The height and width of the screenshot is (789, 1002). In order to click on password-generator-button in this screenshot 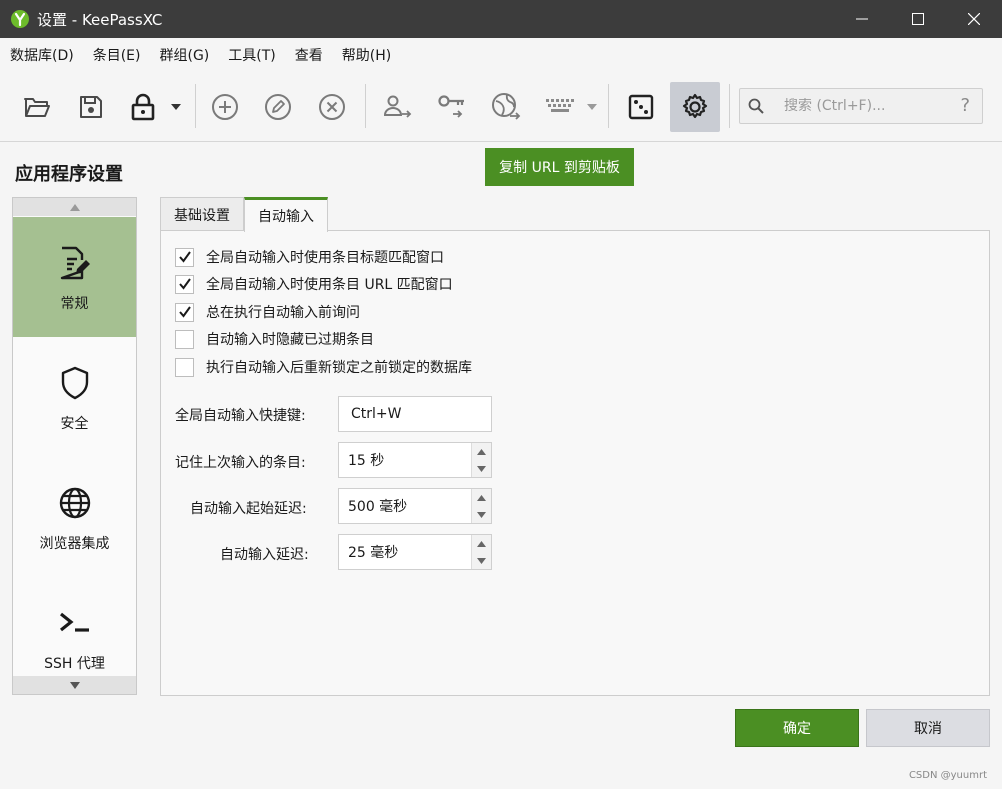, I will do `click(641, 107)`.